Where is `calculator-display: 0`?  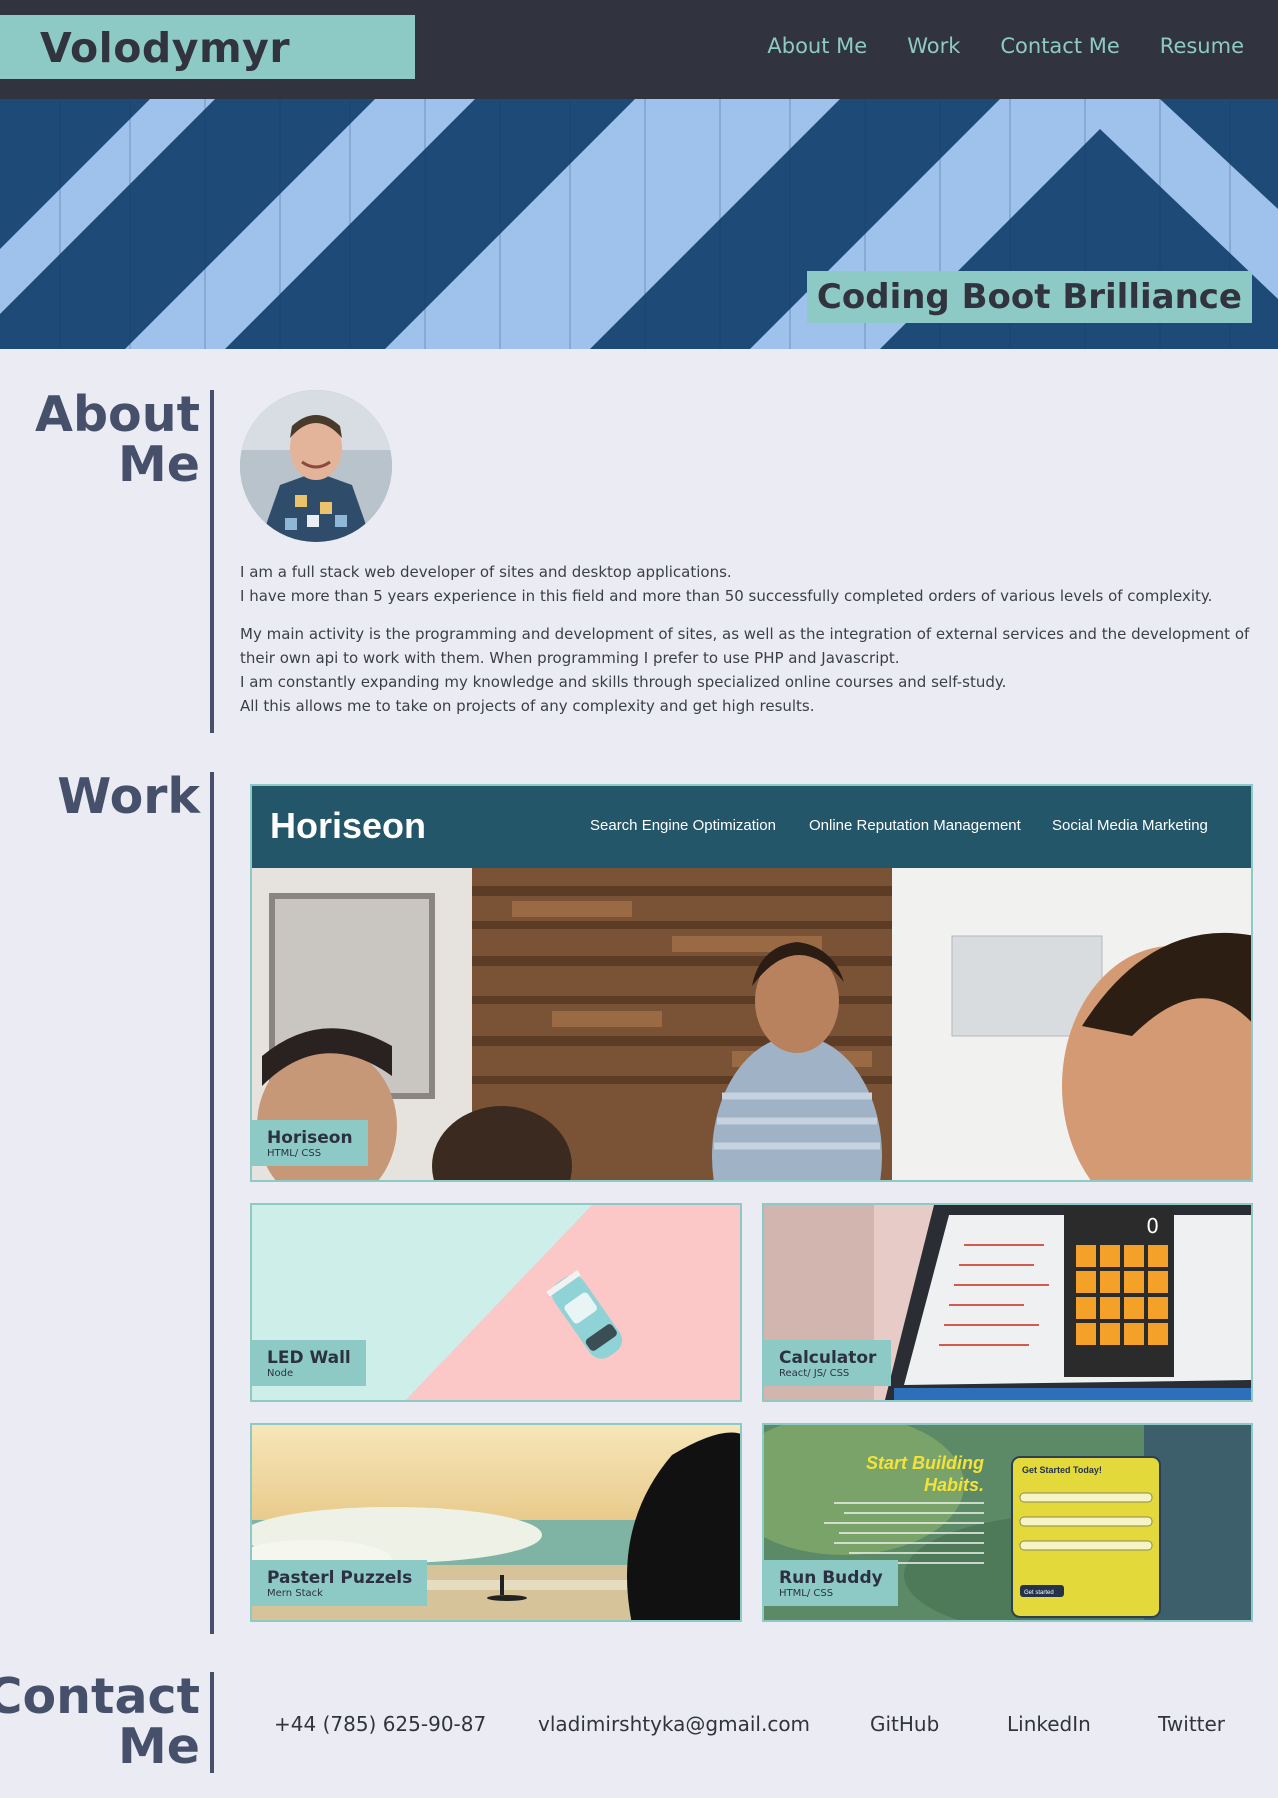 calculator-display: 0 is located at coordinates (1152, 1226).